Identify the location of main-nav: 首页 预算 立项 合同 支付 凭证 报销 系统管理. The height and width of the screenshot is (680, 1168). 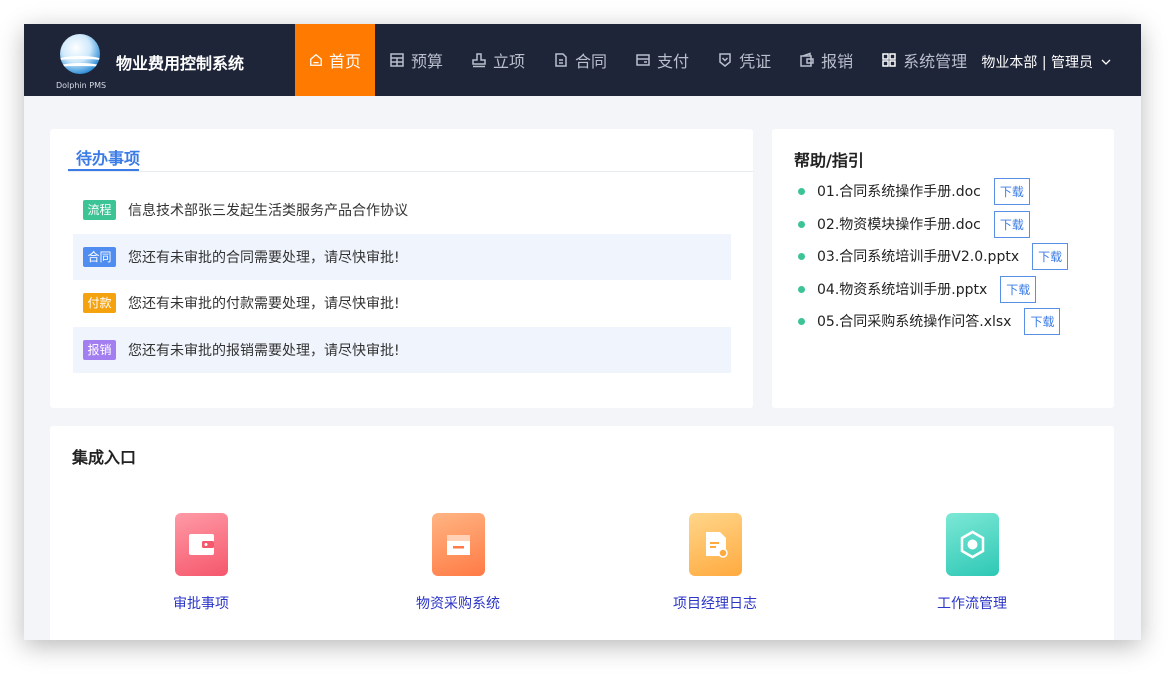
(638, 60).